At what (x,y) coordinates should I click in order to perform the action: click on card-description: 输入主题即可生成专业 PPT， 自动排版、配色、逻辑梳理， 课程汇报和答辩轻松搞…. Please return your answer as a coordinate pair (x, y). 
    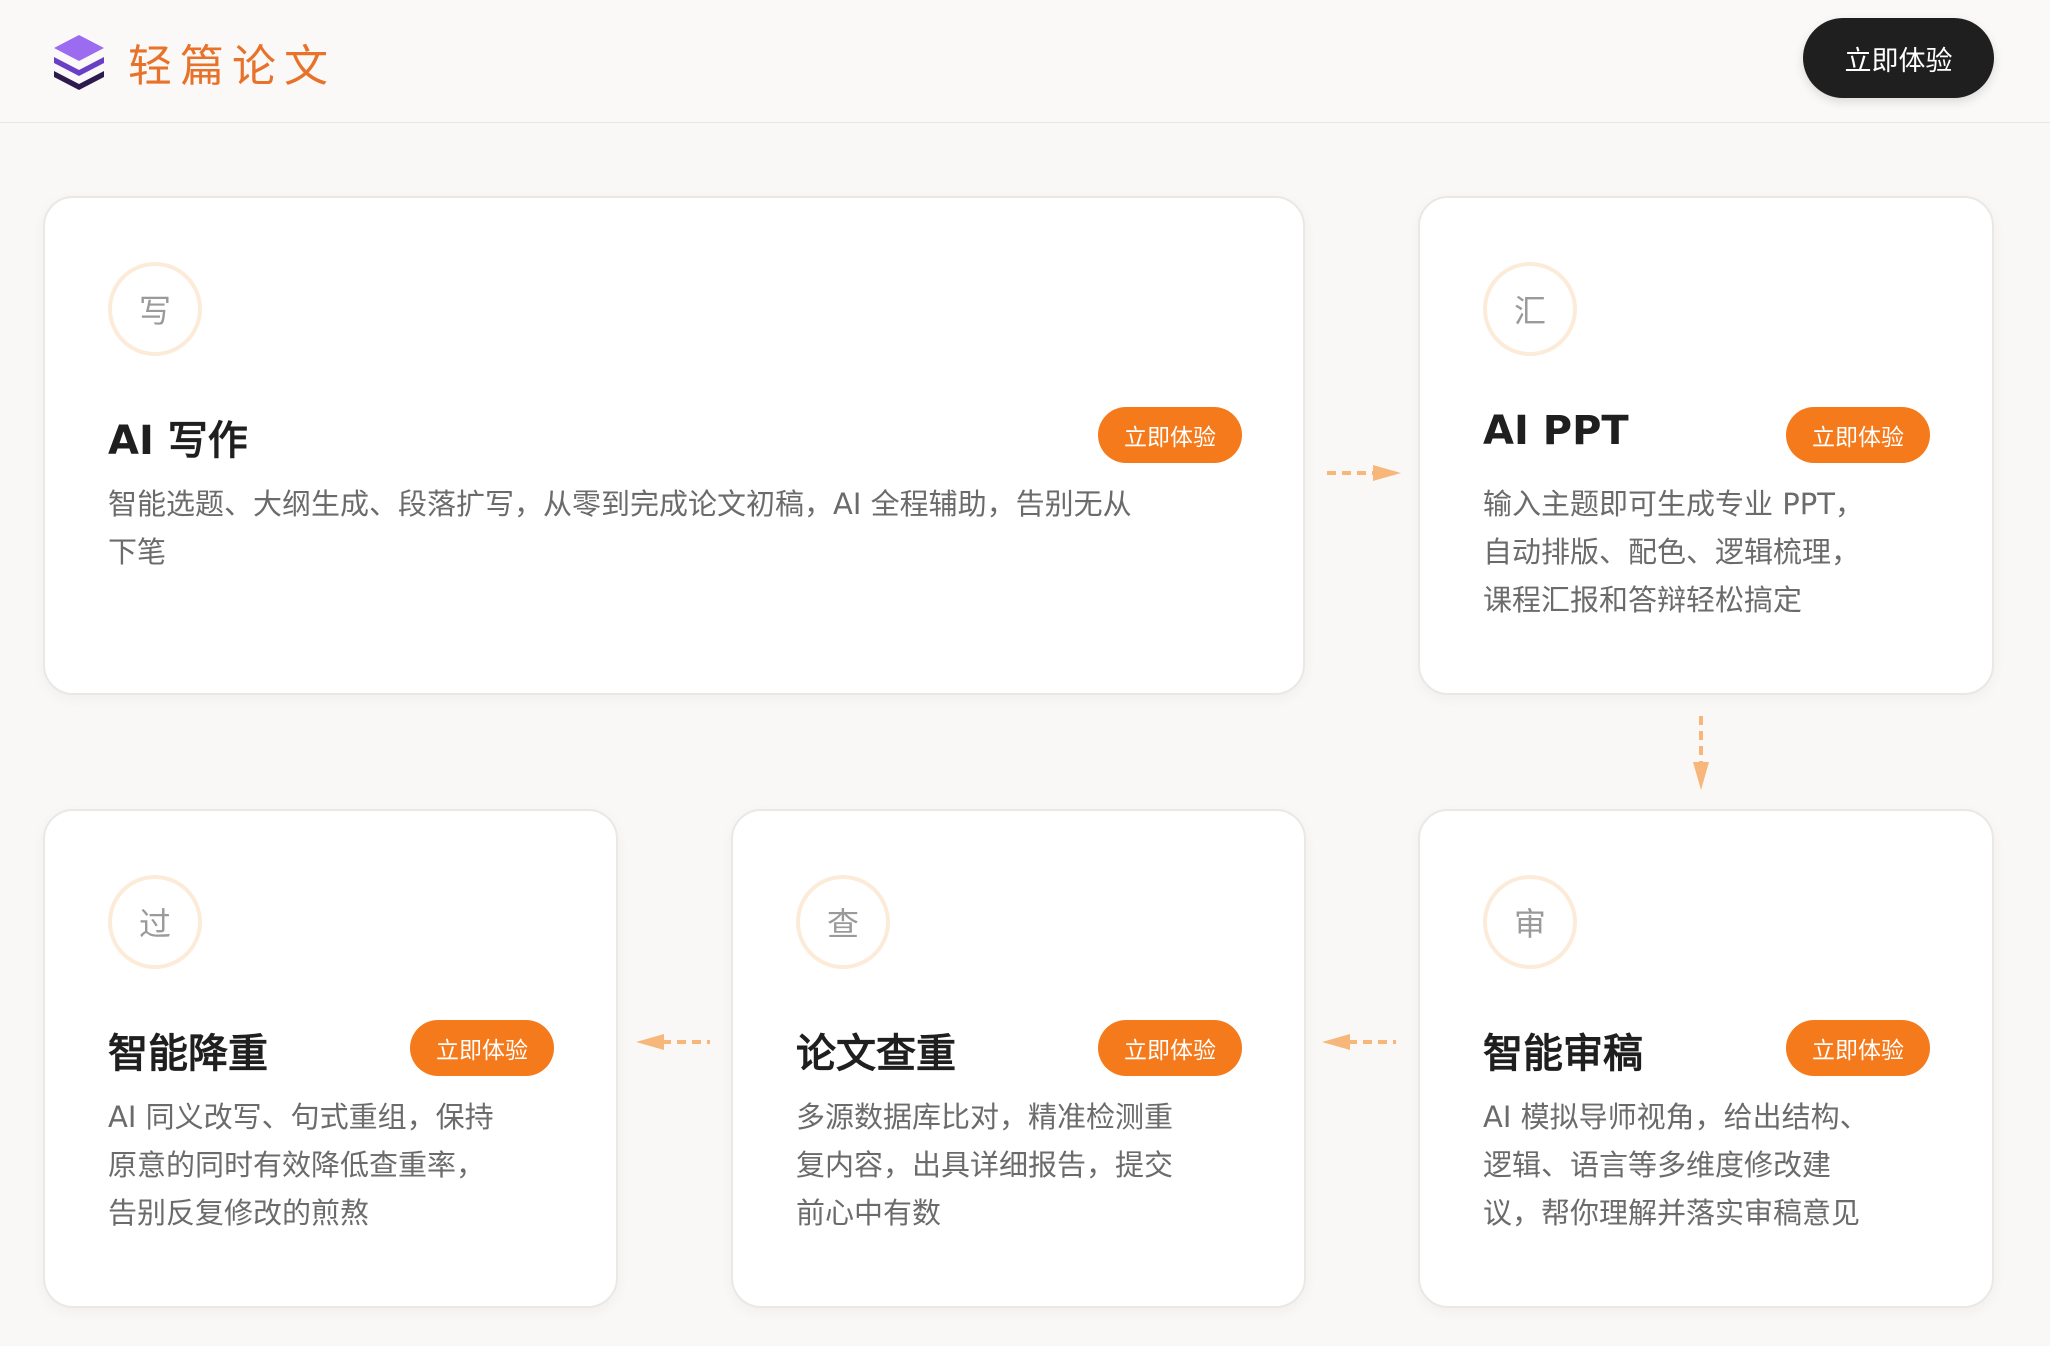
    Looking at the image, I should click on (1673, 552).